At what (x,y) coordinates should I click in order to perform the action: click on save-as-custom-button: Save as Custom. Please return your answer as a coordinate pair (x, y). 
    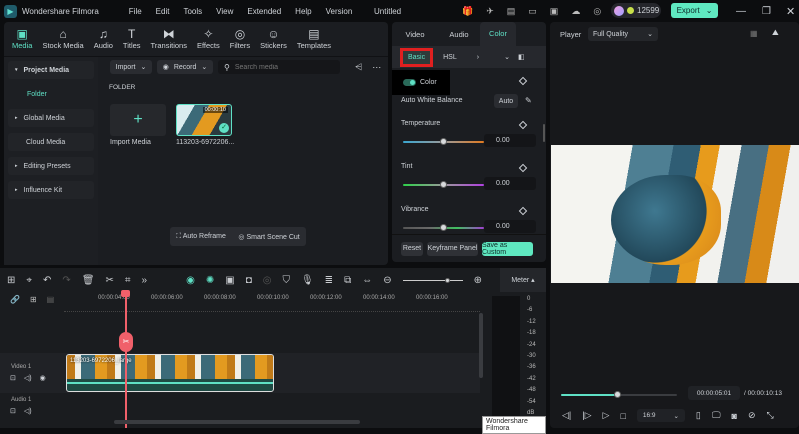
    Looking at the image, I should click on (507, 248).